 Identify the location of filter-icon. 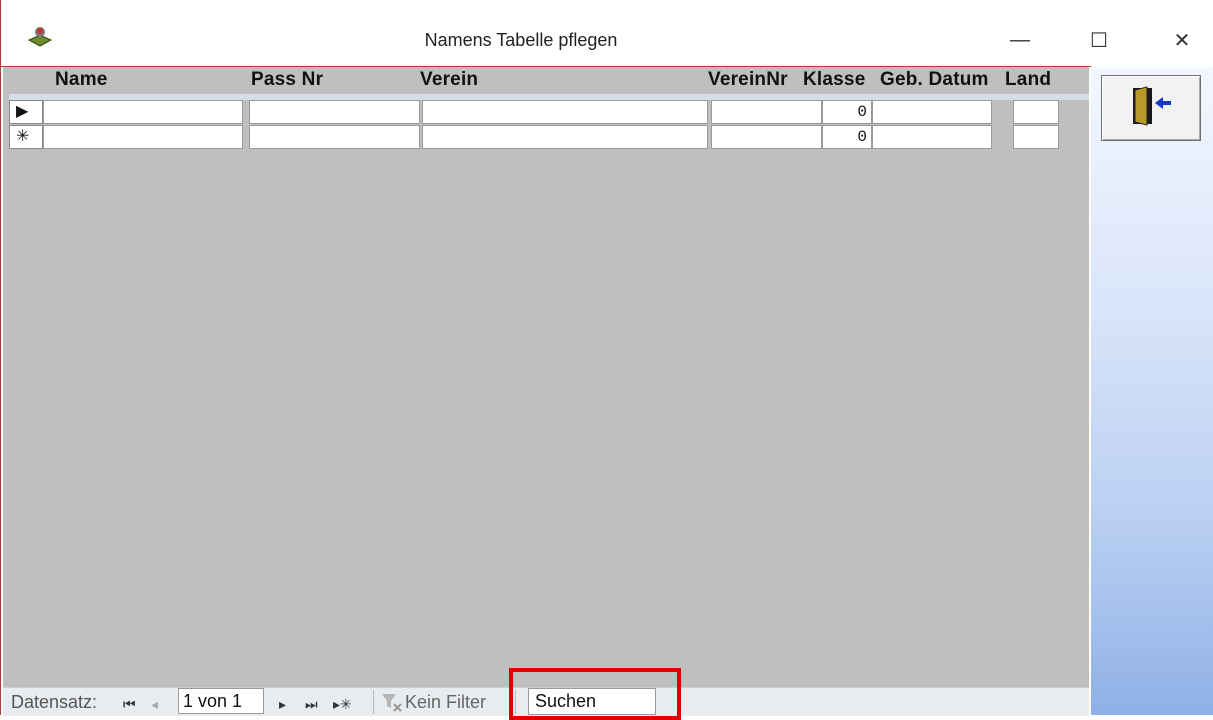
(392, 705).